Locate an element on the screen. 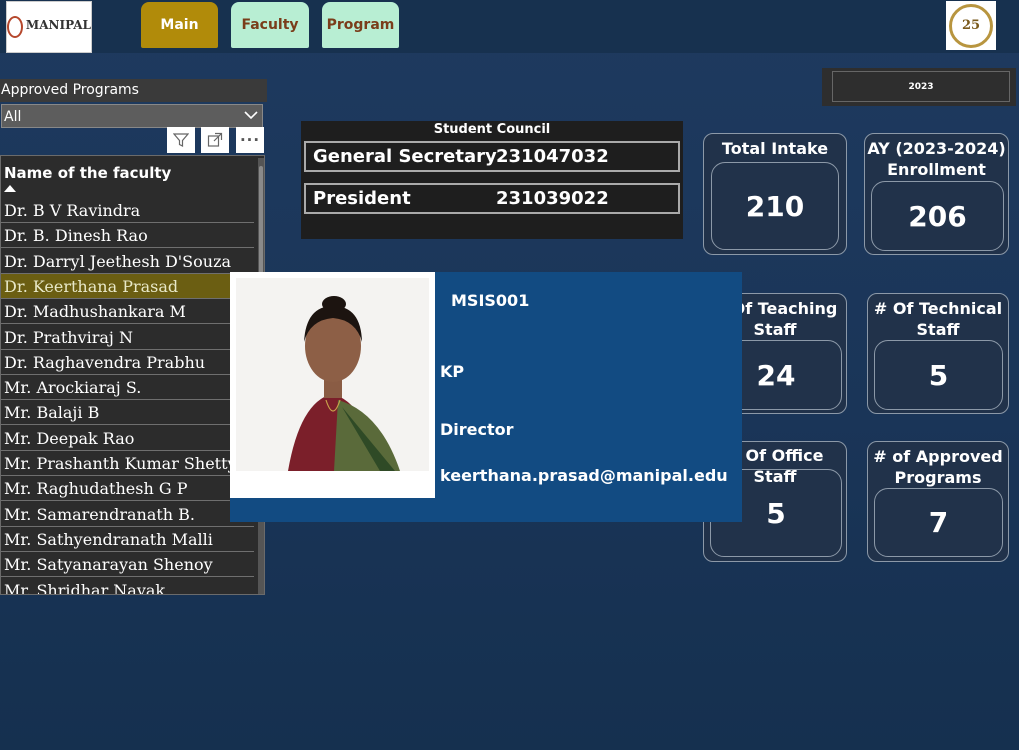 This screenshot has width=1019, height=750. faculty-initials: KP is located at coordinates (452, 371).